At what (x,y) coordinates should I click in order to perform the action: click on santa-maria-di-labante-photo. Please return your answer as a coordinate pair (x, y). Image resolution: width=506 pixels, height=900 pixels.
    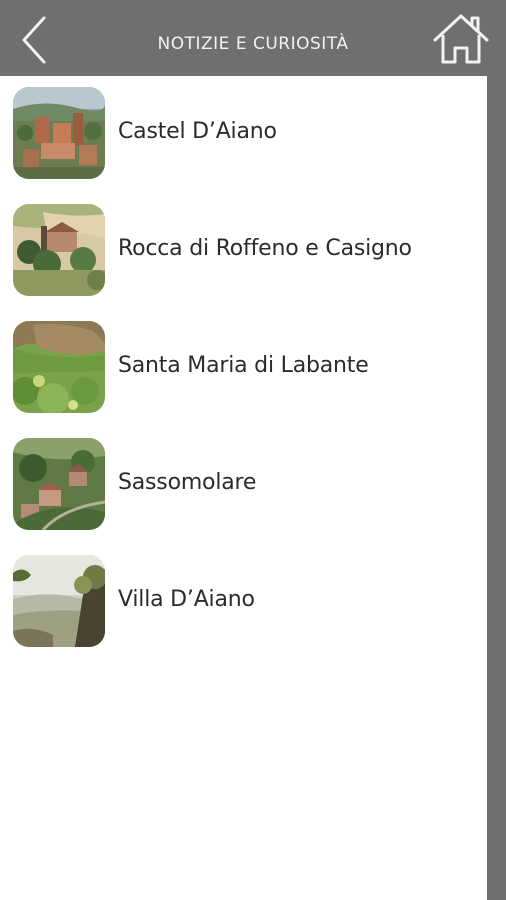
    Looking at the image, I should click on (59, 367).